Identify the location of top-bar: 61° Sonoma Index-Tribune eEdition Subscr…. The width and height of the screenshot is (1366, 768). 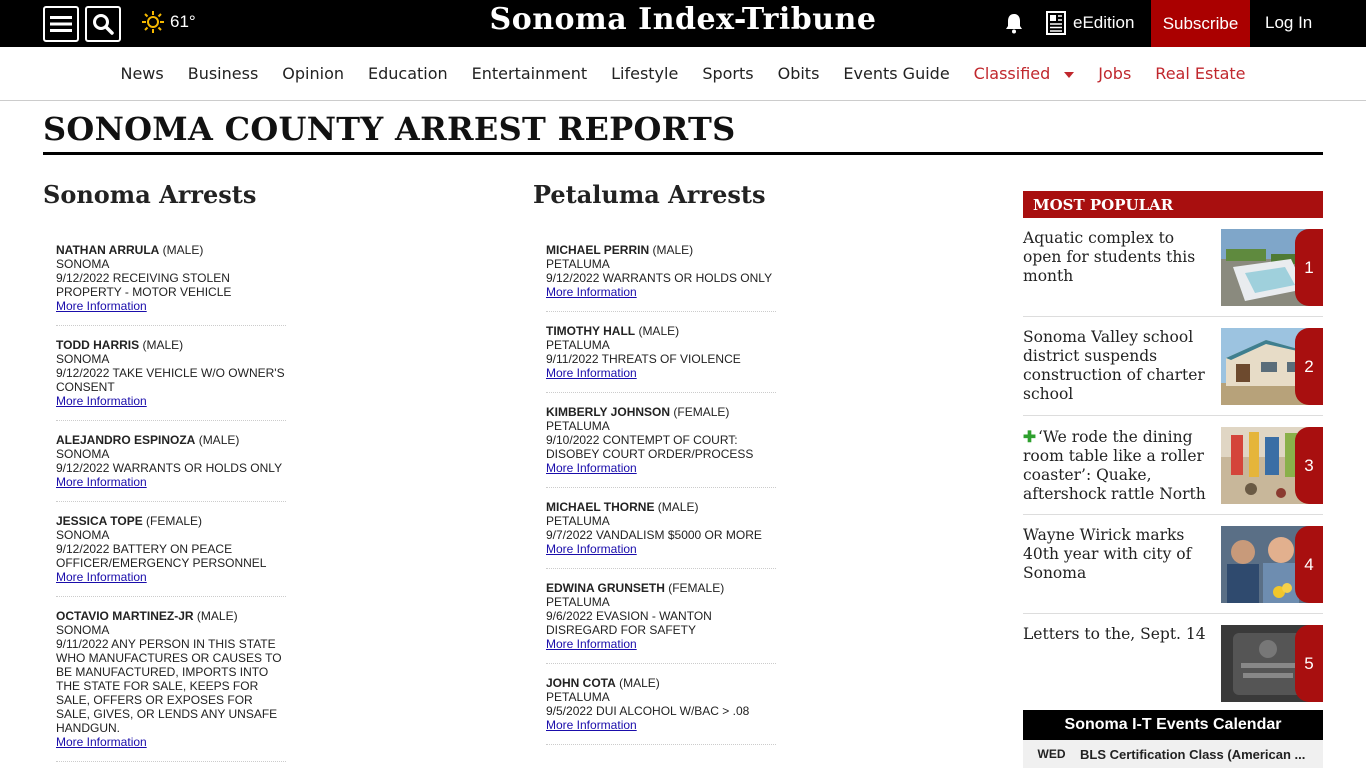
(683, 23).